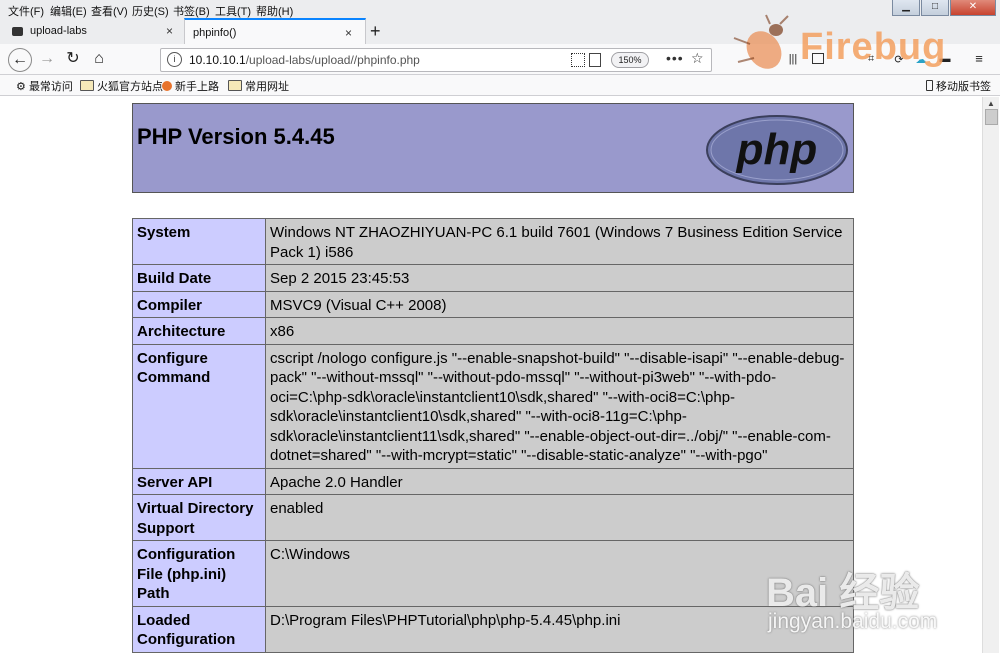  I want to click on menu-file: 文件(F), so click(26, 11).